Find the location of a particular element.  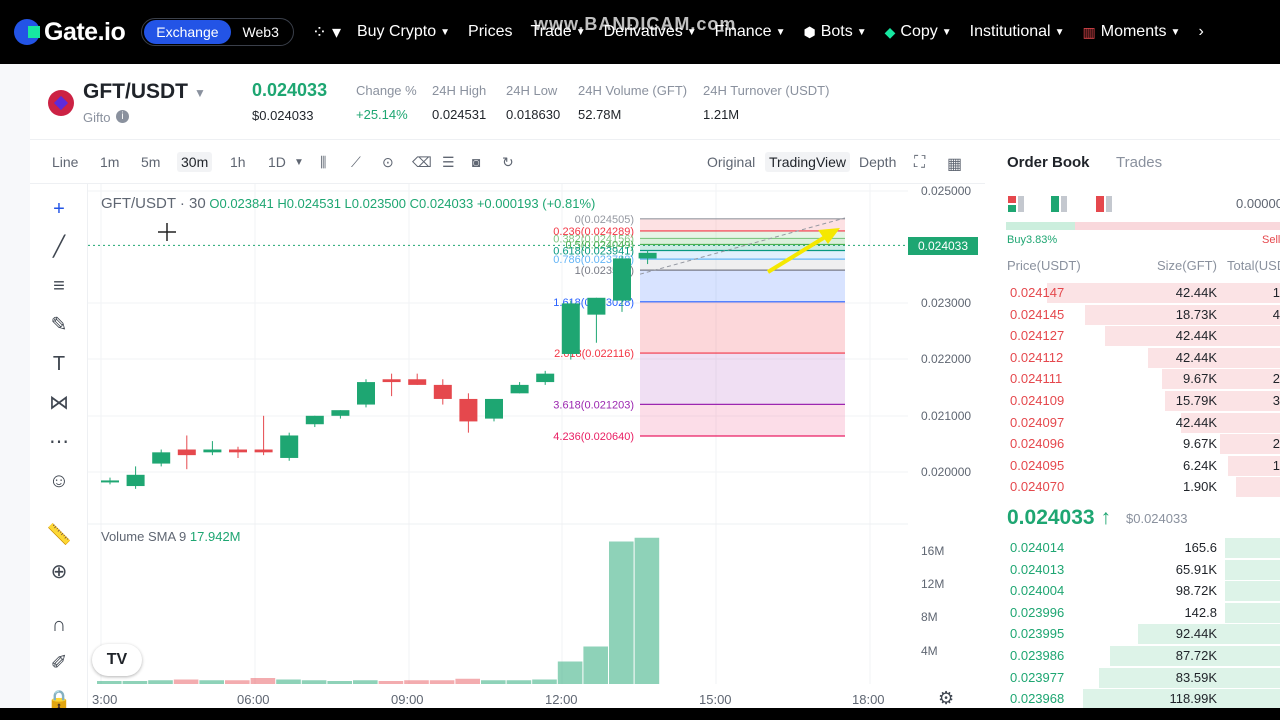

mid-price-usd: $0.024033 is located at coordinates (1157, 518).